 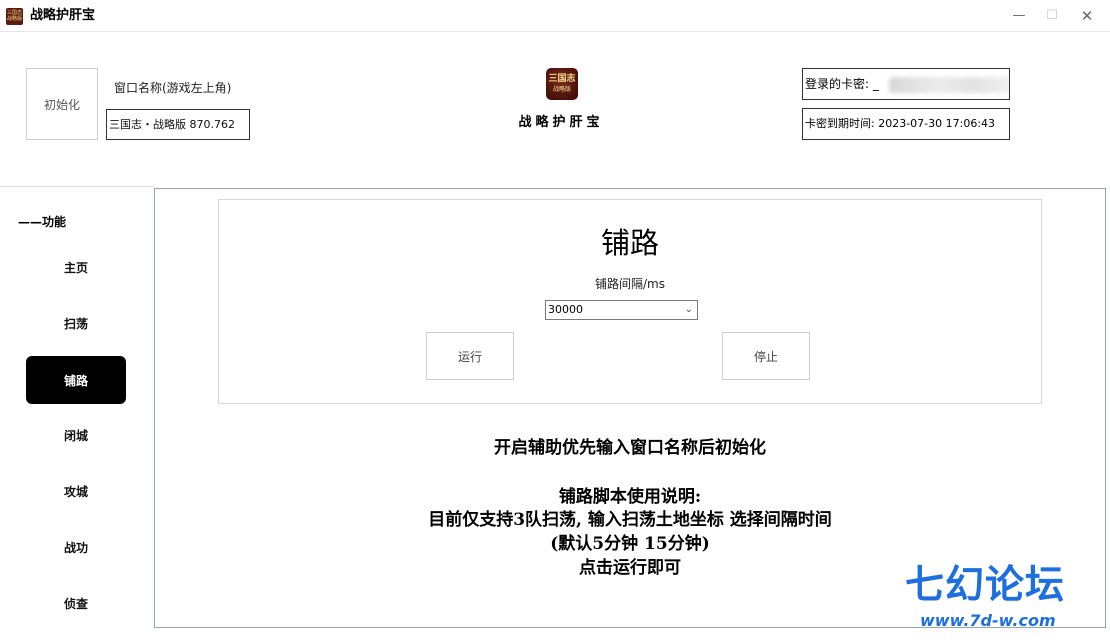 What do you see at coordinates (1087, 16) in the screenshot?
I see `close-button: ✕` at bounding box center [1087, 16].